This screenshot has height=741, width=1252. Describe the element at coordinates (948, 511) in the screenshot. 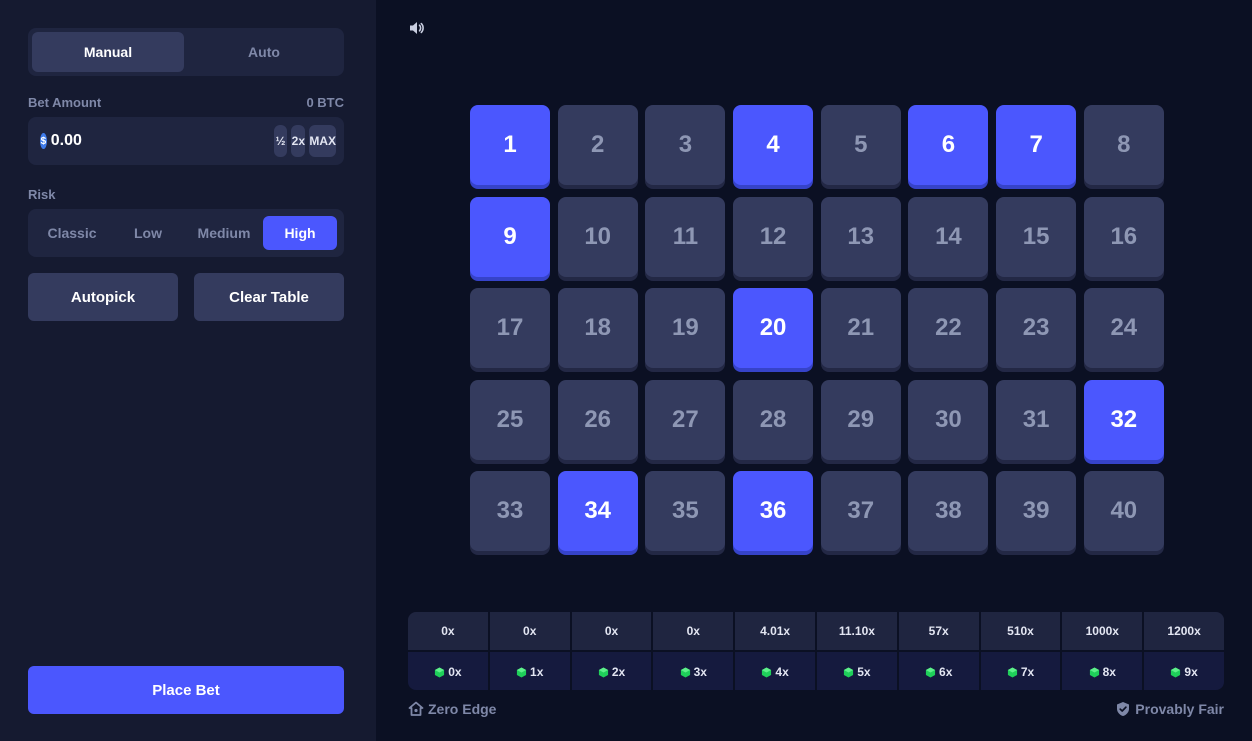

I see `keno-tile: 38` at that location.